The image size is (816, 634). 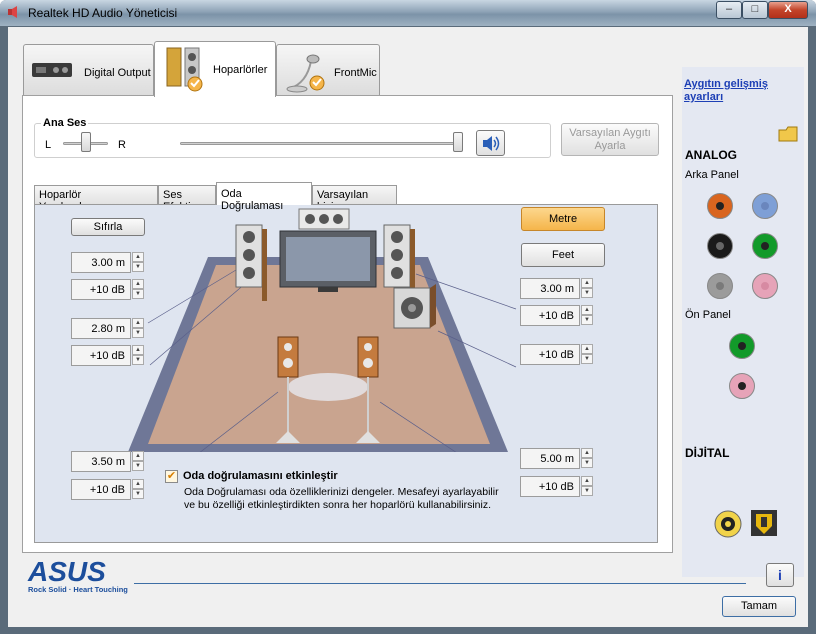 I want to click on rear-right-gain-spinner: +10 dB ▲ ▼, so click(x=557, y=486).